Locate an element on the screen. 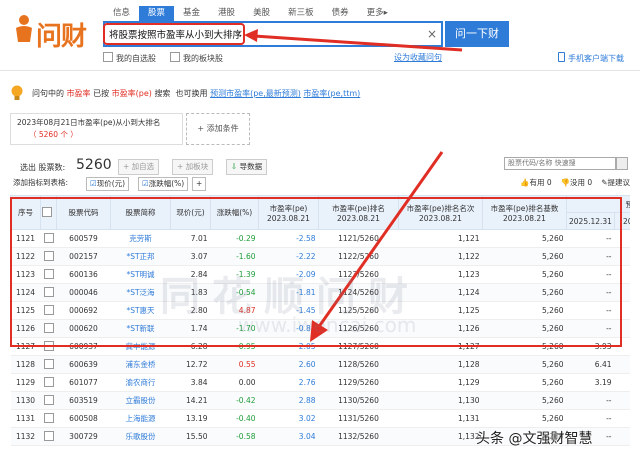 This screenshot has height=461, width=640. change-cell: -0.95 is located at coordinates (234, 346).